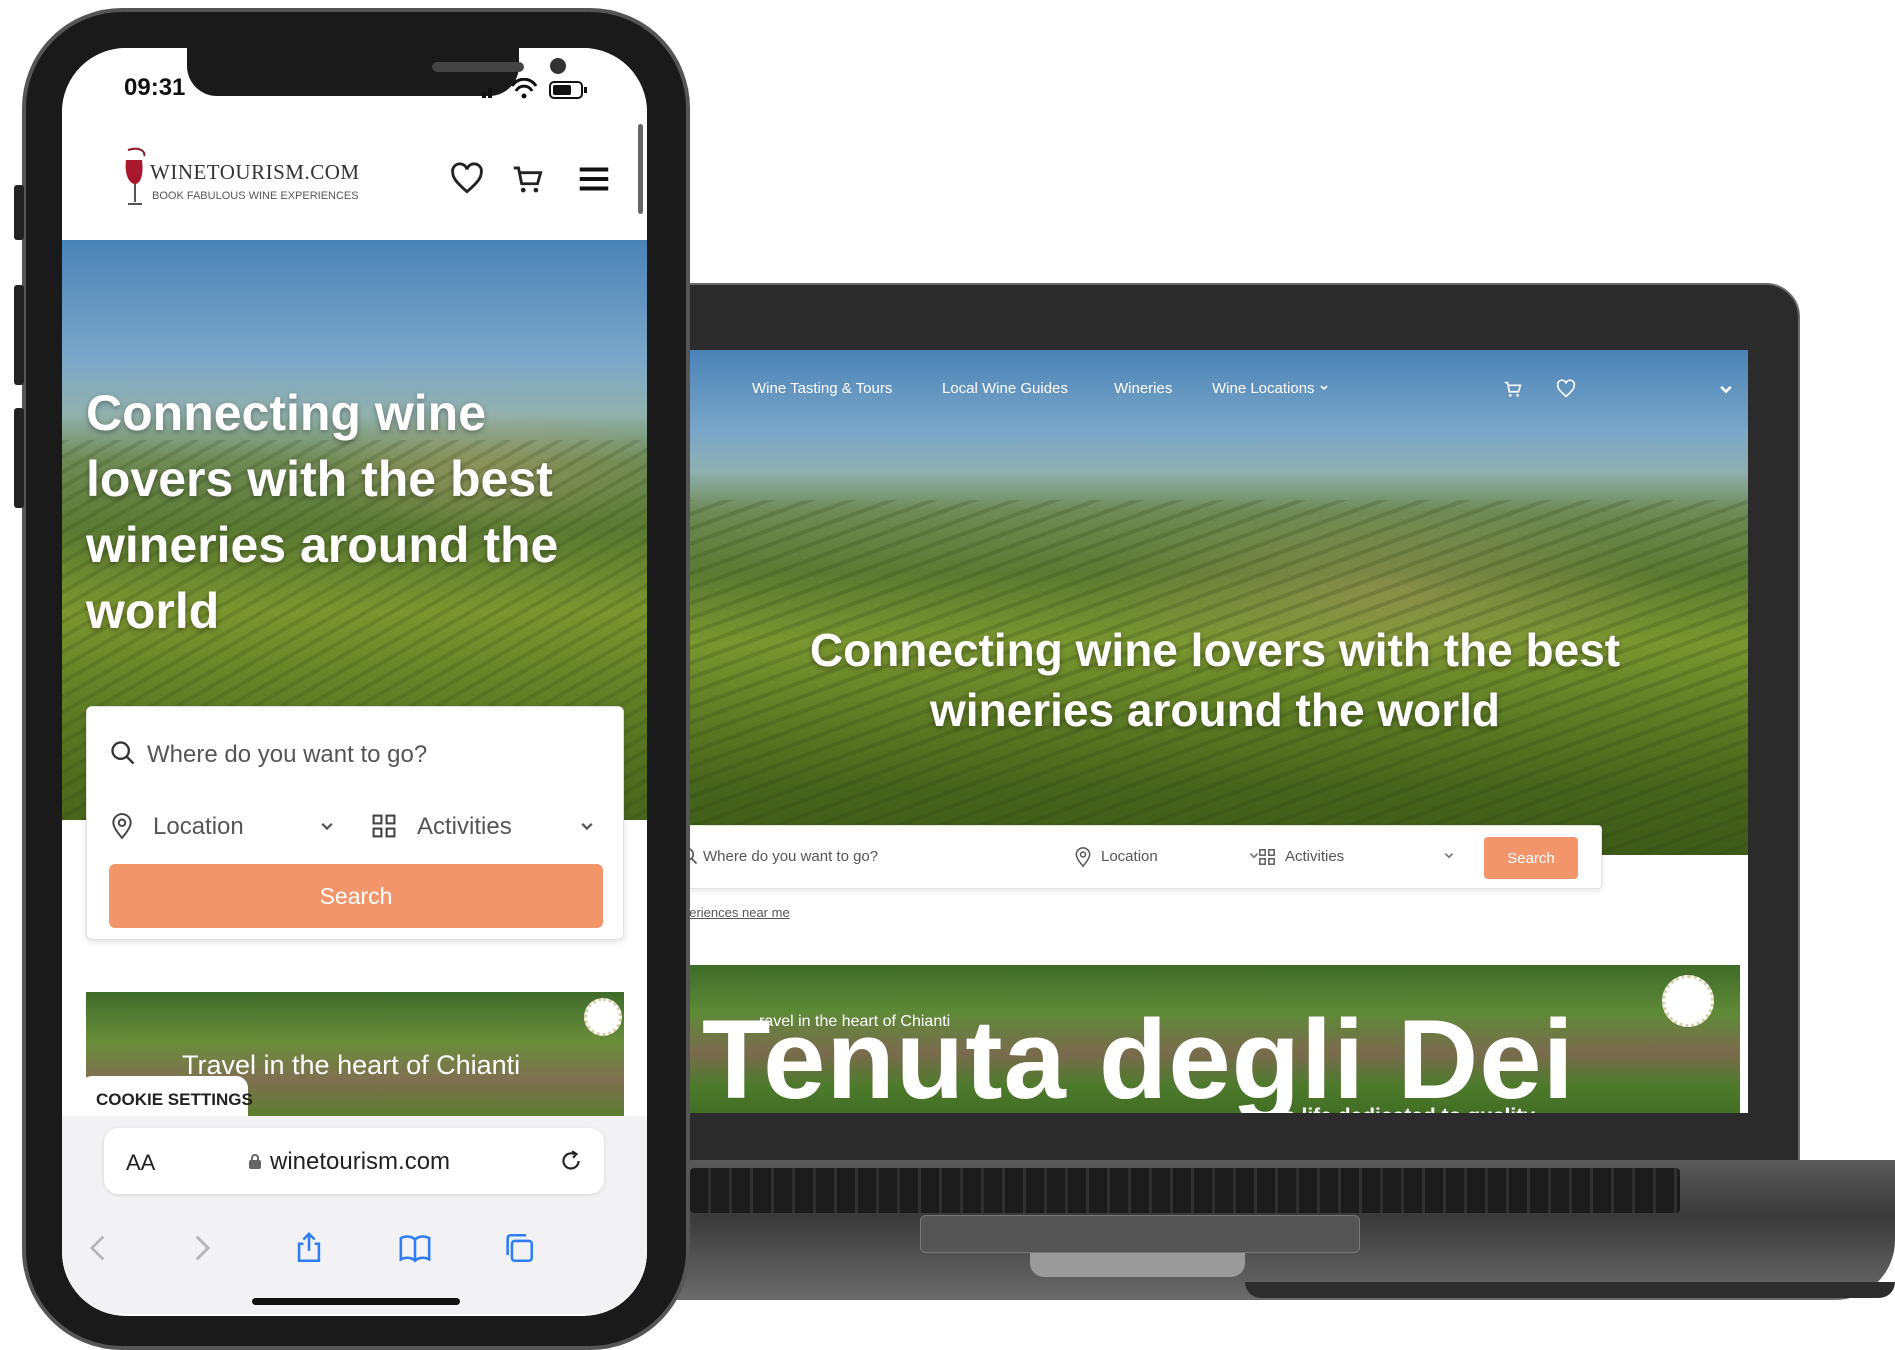  I want to click on reload-icon, so click(571, 1161).